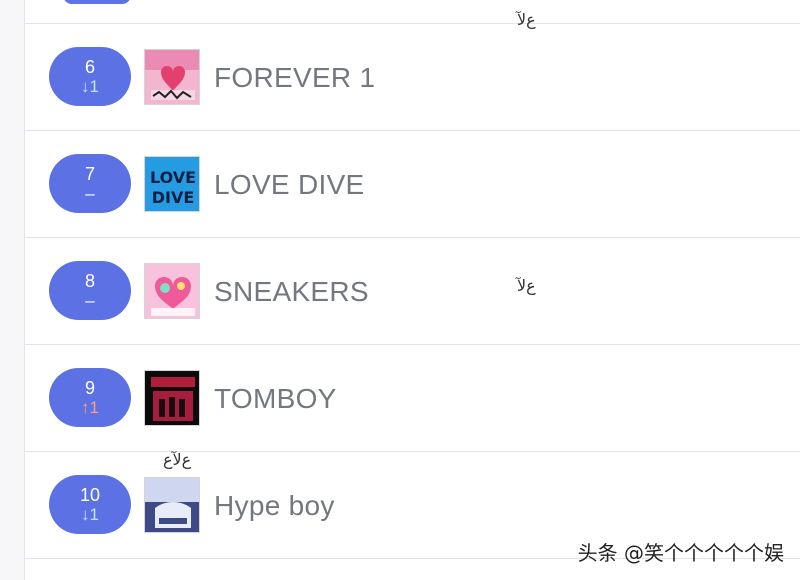 The image size is (800, 580). What do you see at coordinates (12, 290) in the screenshot?
I see `left-gutter` at bounding box center [12, 290].